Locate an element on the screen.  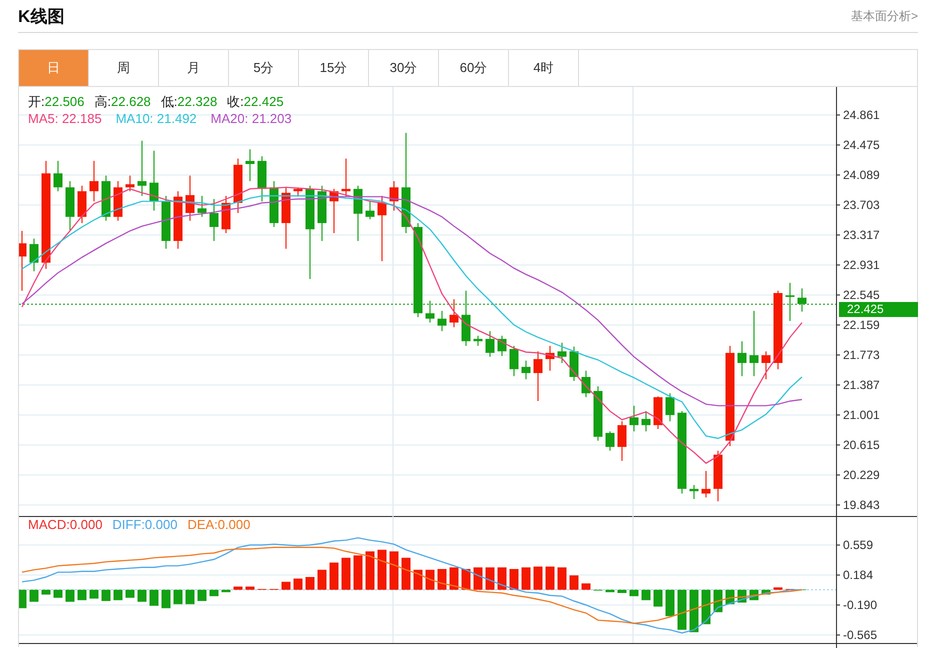
price-axis-label: 22.931 is located at coordinates (861, 265).